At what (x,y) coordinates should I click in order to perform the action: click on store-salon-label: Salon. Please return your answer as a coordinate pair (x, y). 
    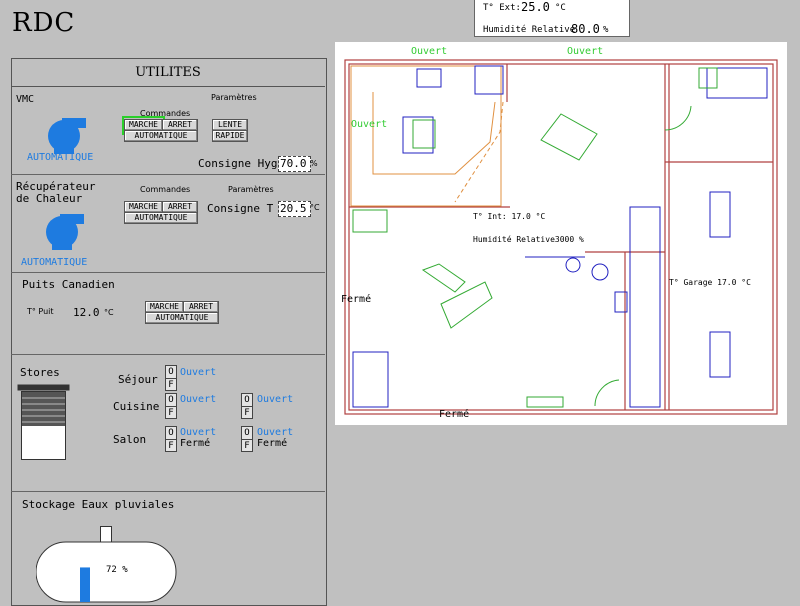
    Looking at the image, I should click on (130, 439).